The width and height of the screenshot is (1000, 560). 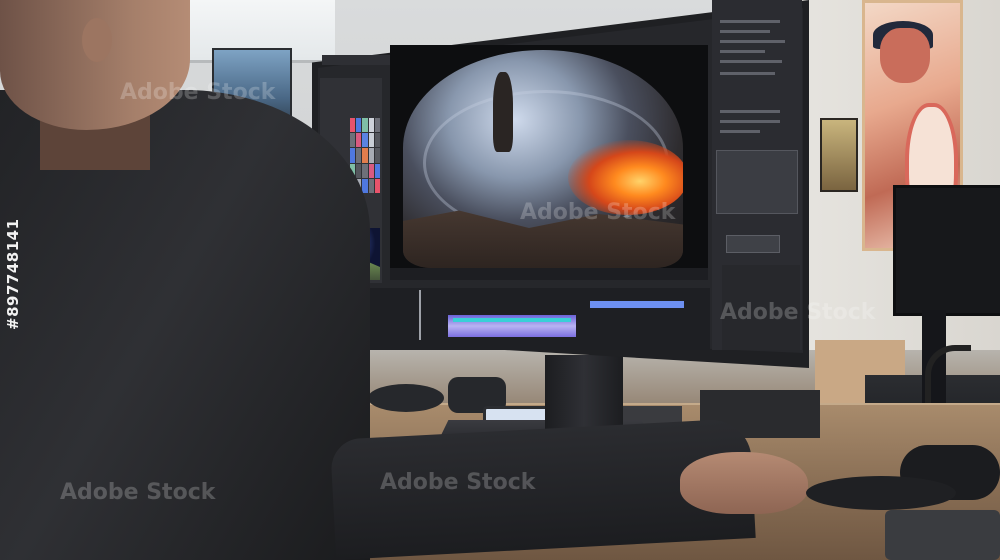 I want to click on monitor-stand-neck, so click(x=584, y=392).